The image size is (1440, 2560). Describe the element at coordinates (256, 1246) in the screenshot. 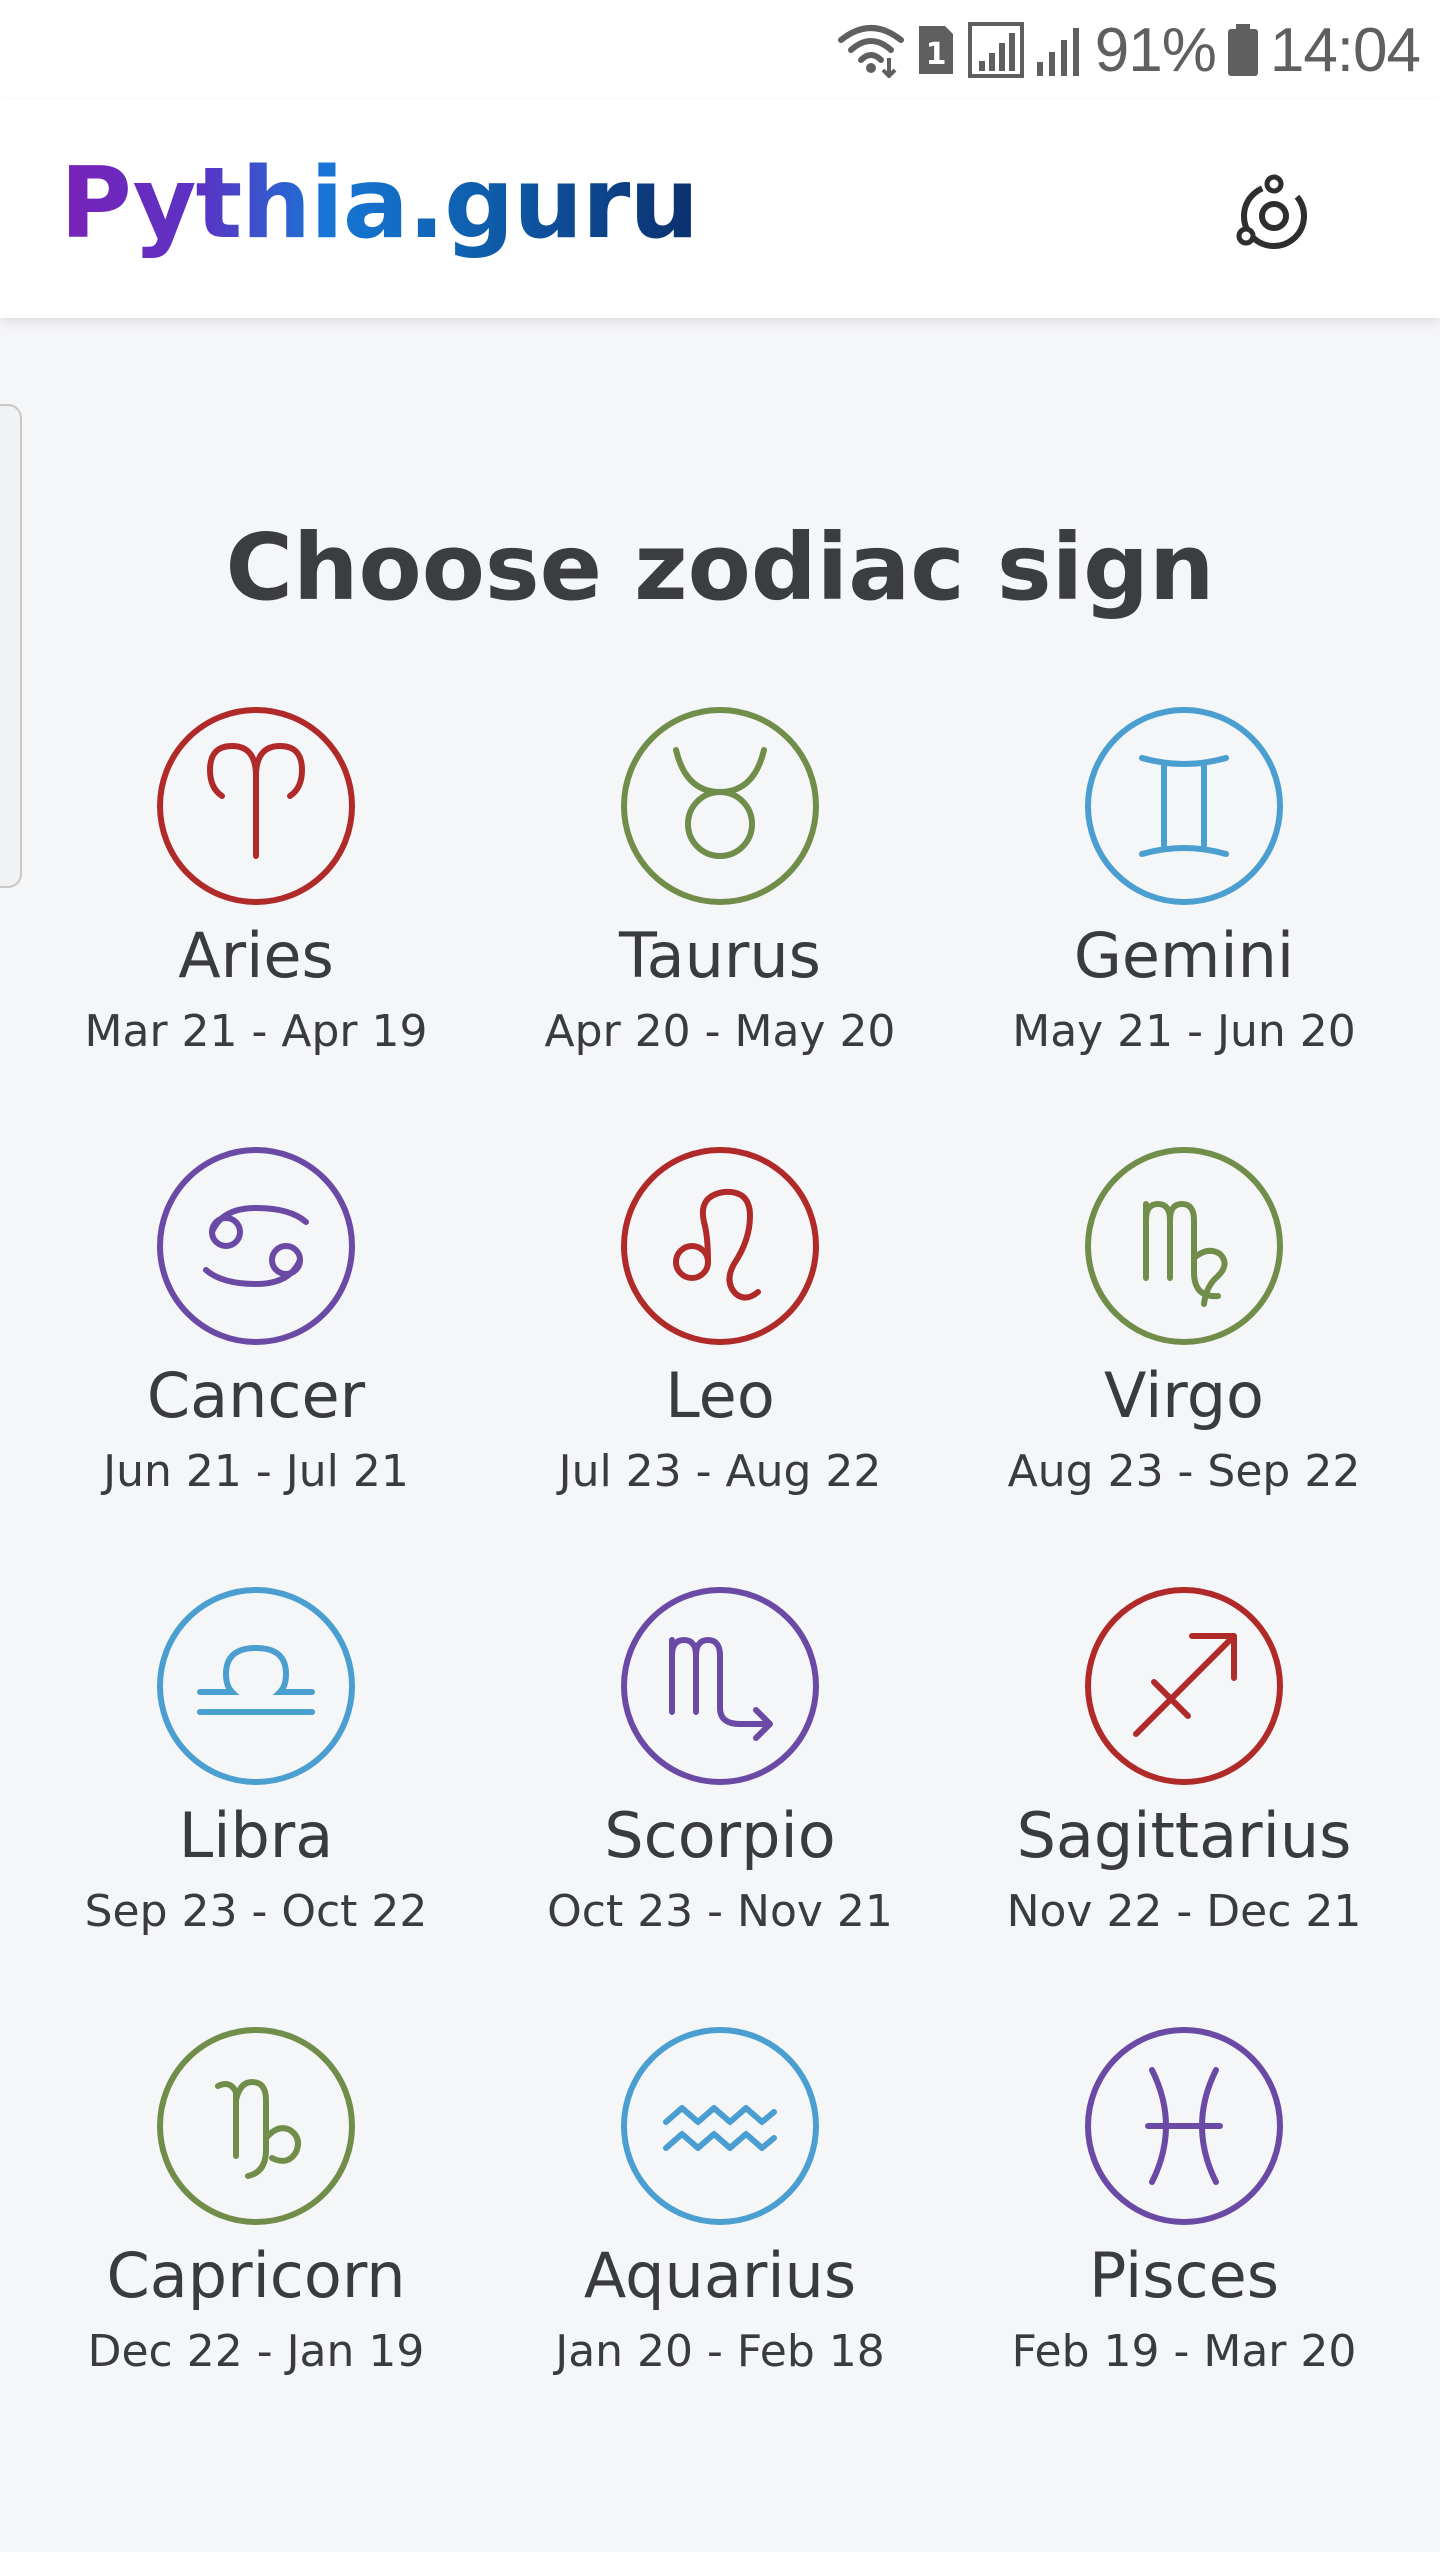

I see `cancer-icon` at that location.